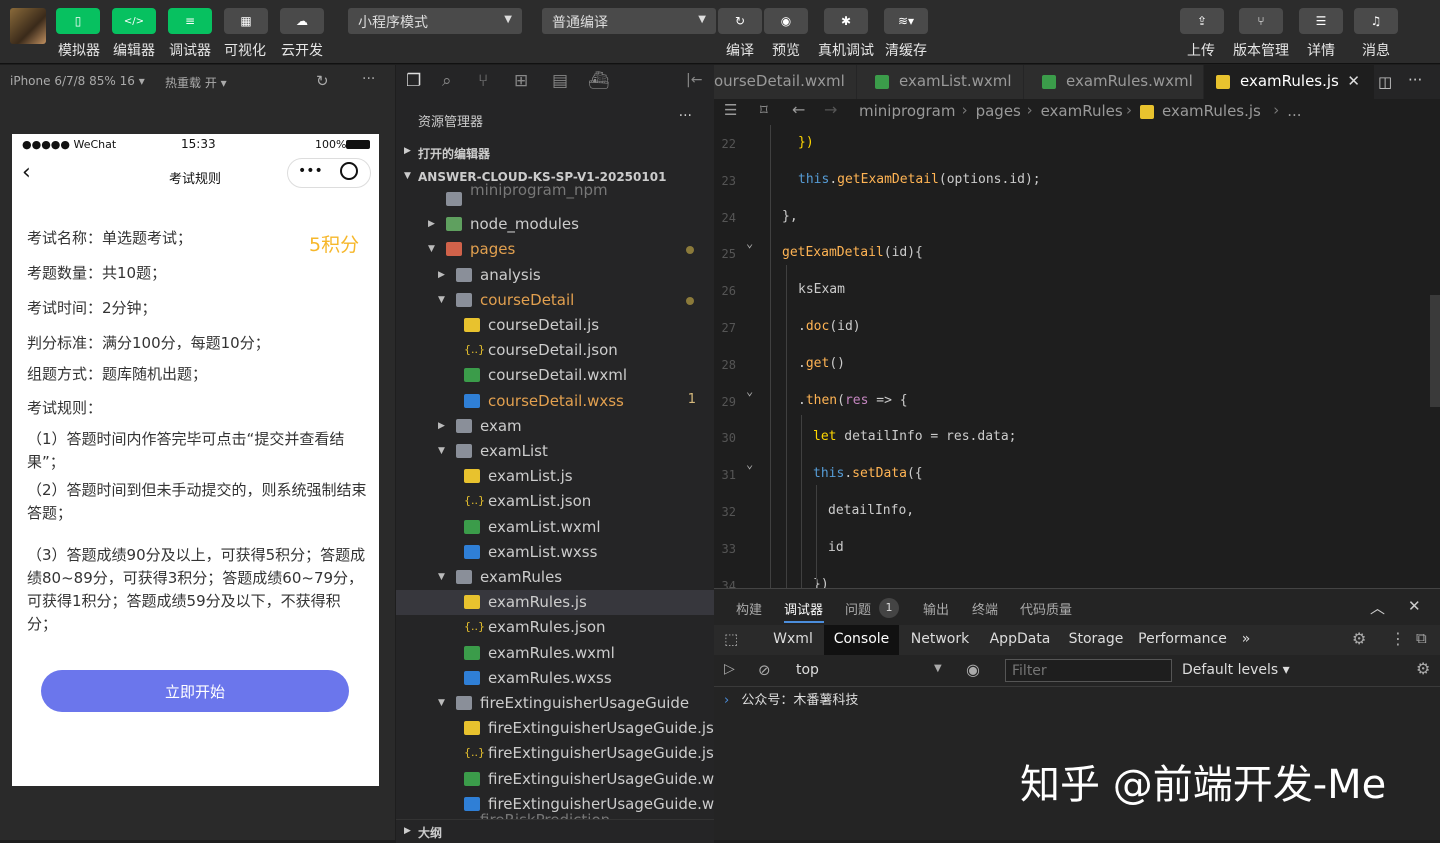 This screenshot has width=1440, height=843. What do you see at coordinates (936, 608) in the screenshot?
I see `devtools-tab: 输出` at bounding box center [936, 608].